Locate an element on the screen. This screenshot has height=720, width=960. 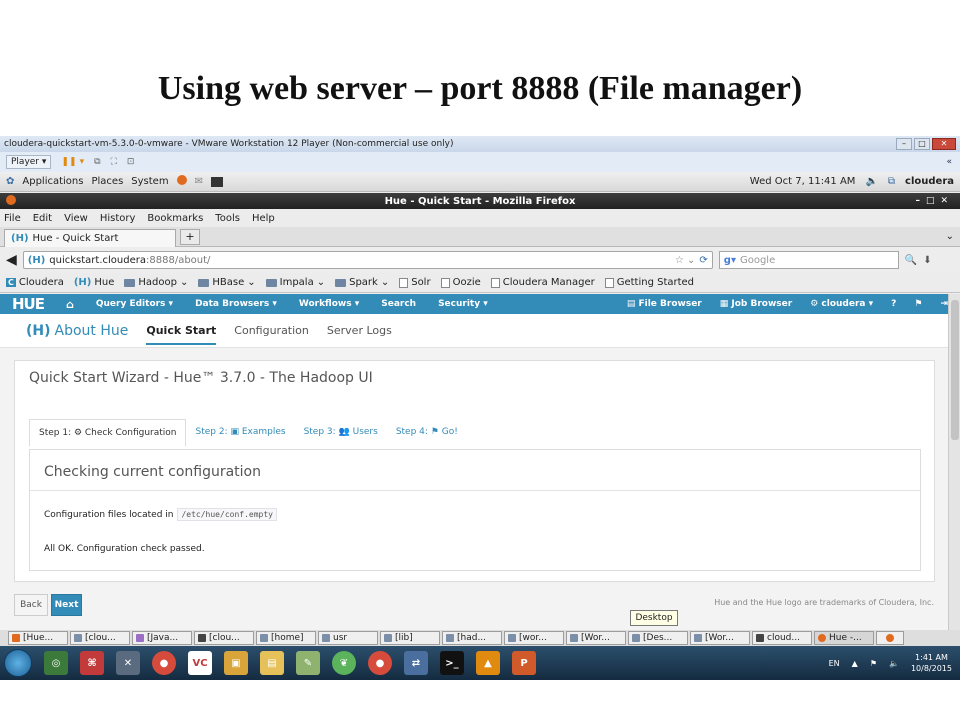
flag-tray-icon: ⚑ is located at coordinates (873, 663).